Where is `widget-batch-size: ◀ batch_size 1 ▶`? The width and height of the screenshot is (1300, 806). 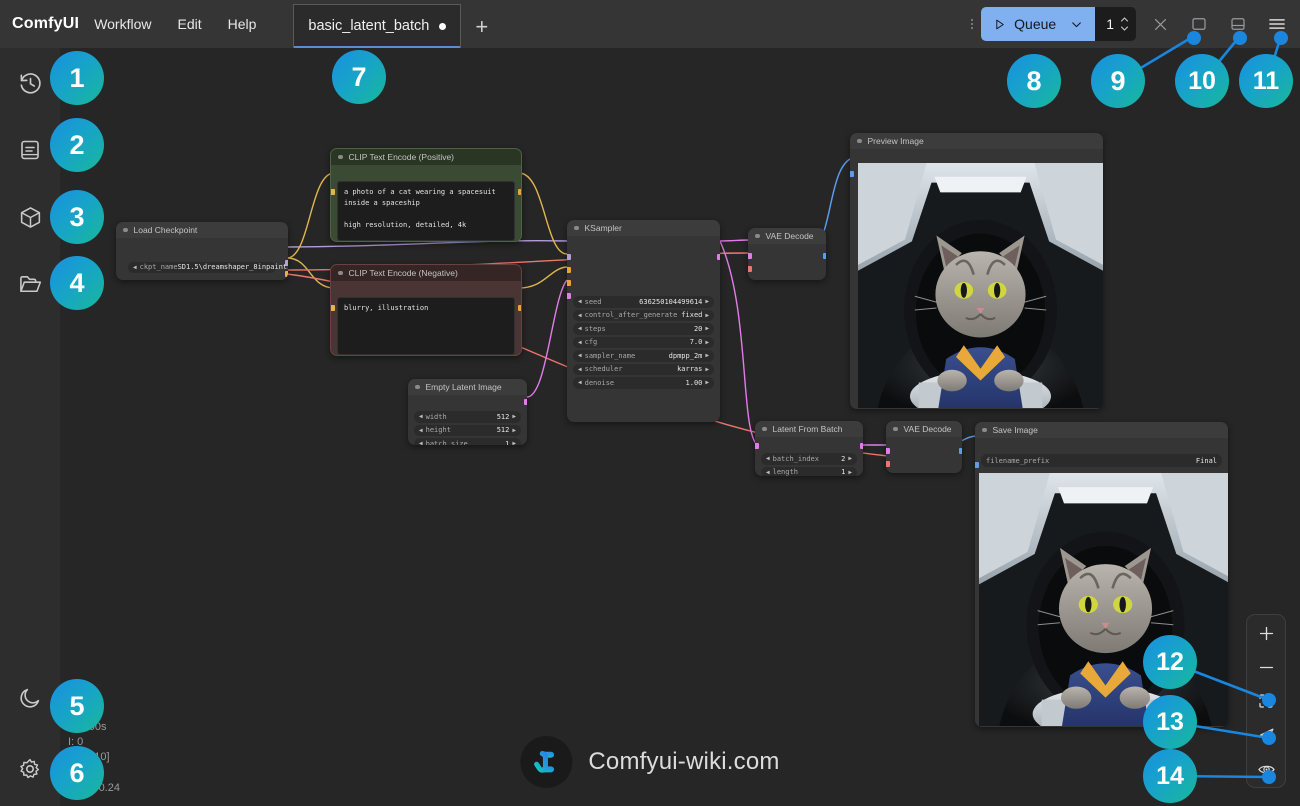
widget-batch-size: ◀ batch_size 1 ▶ is located at coordinates (467, 441).